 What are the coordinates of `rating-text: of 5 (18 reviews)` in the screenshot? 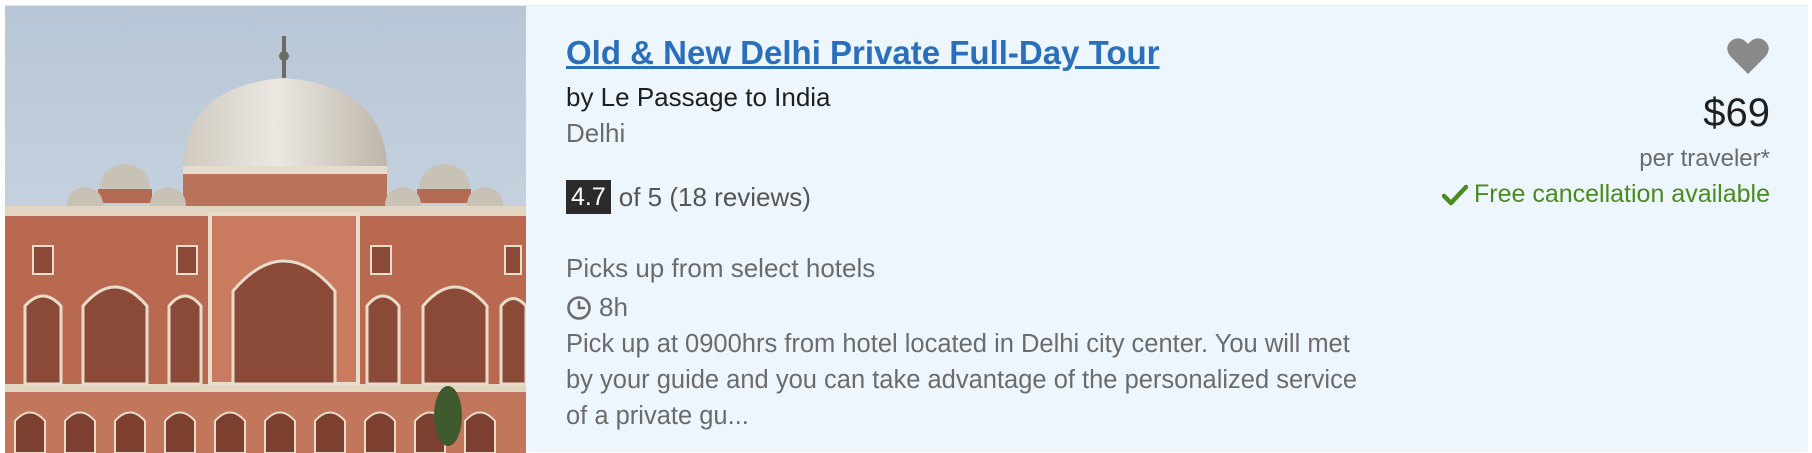 It's located at (714, 196).